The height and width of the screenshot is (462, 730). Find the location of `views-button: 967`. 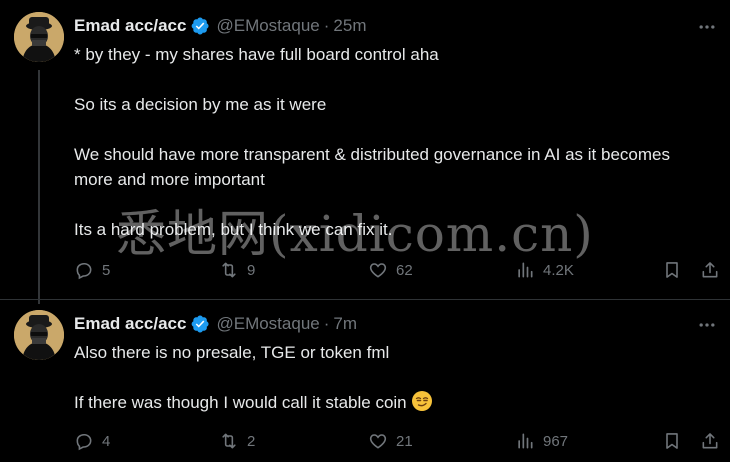

views-button: 967 is located at coordinates (541, 441).